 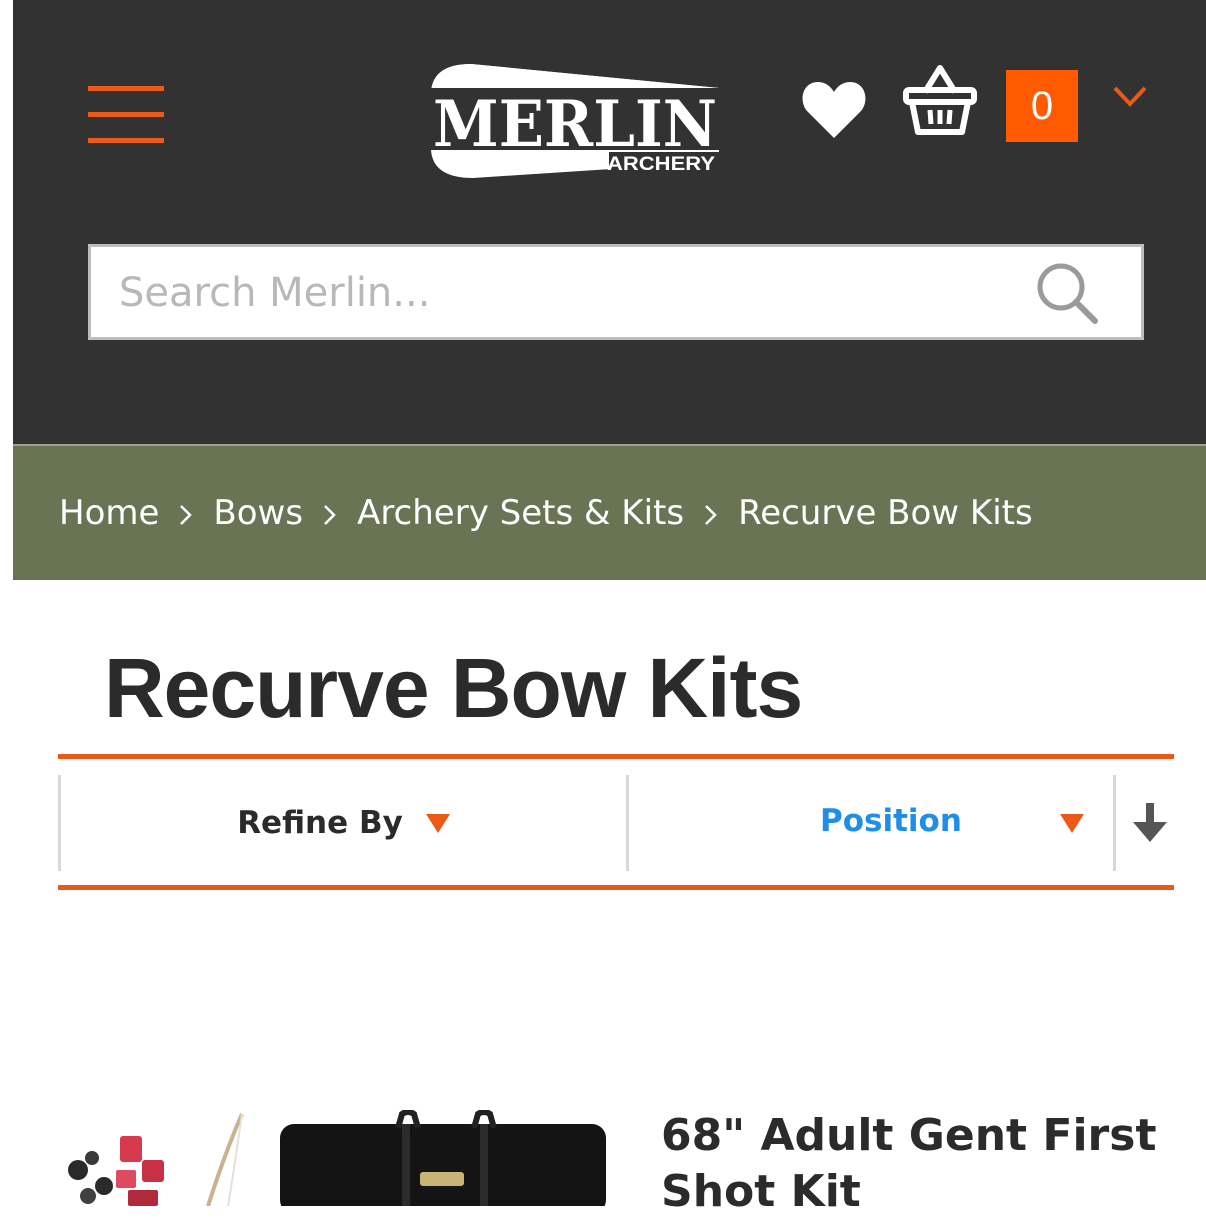 I want to click on sort-select: Position, so click(x=872, y=823).